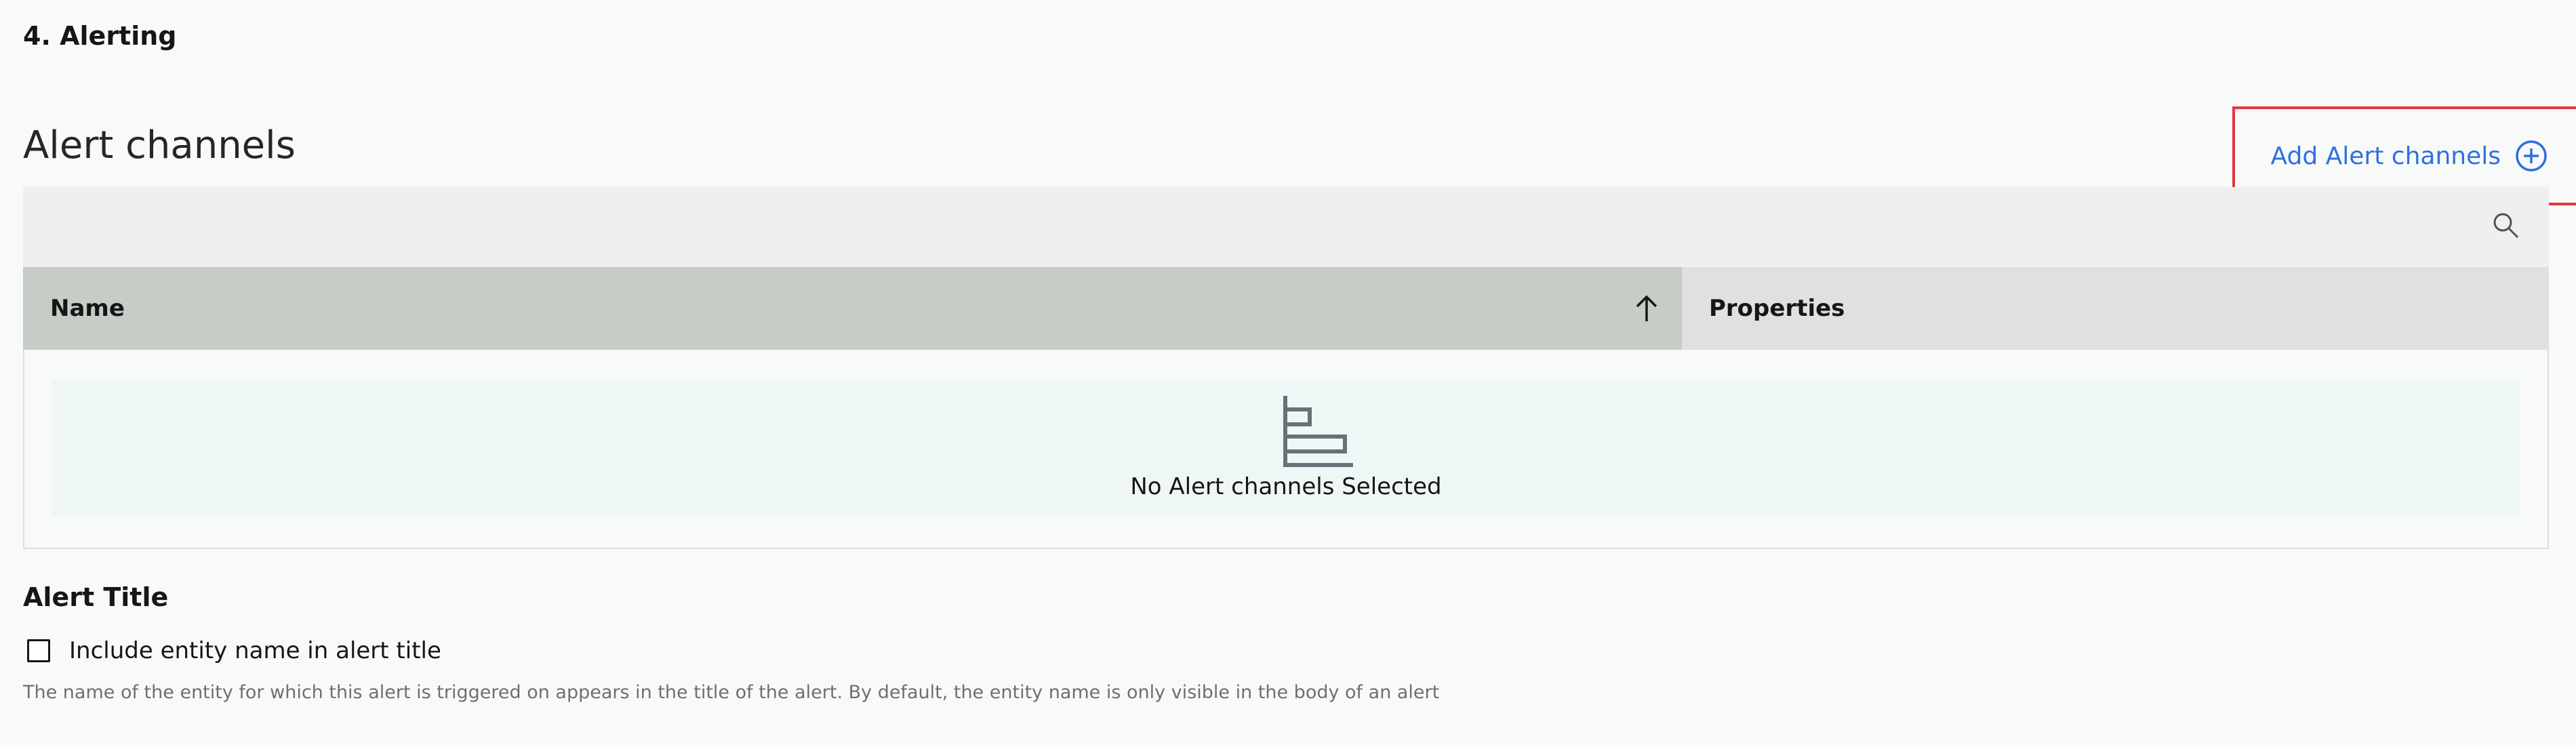 The width and height of the screenshot is (2576, 747). What do you see at coordinates (255, 650) in the screenshot?
I see `include-entity-name-label: Include entity name in alert title` at bounding box center [255, 650].